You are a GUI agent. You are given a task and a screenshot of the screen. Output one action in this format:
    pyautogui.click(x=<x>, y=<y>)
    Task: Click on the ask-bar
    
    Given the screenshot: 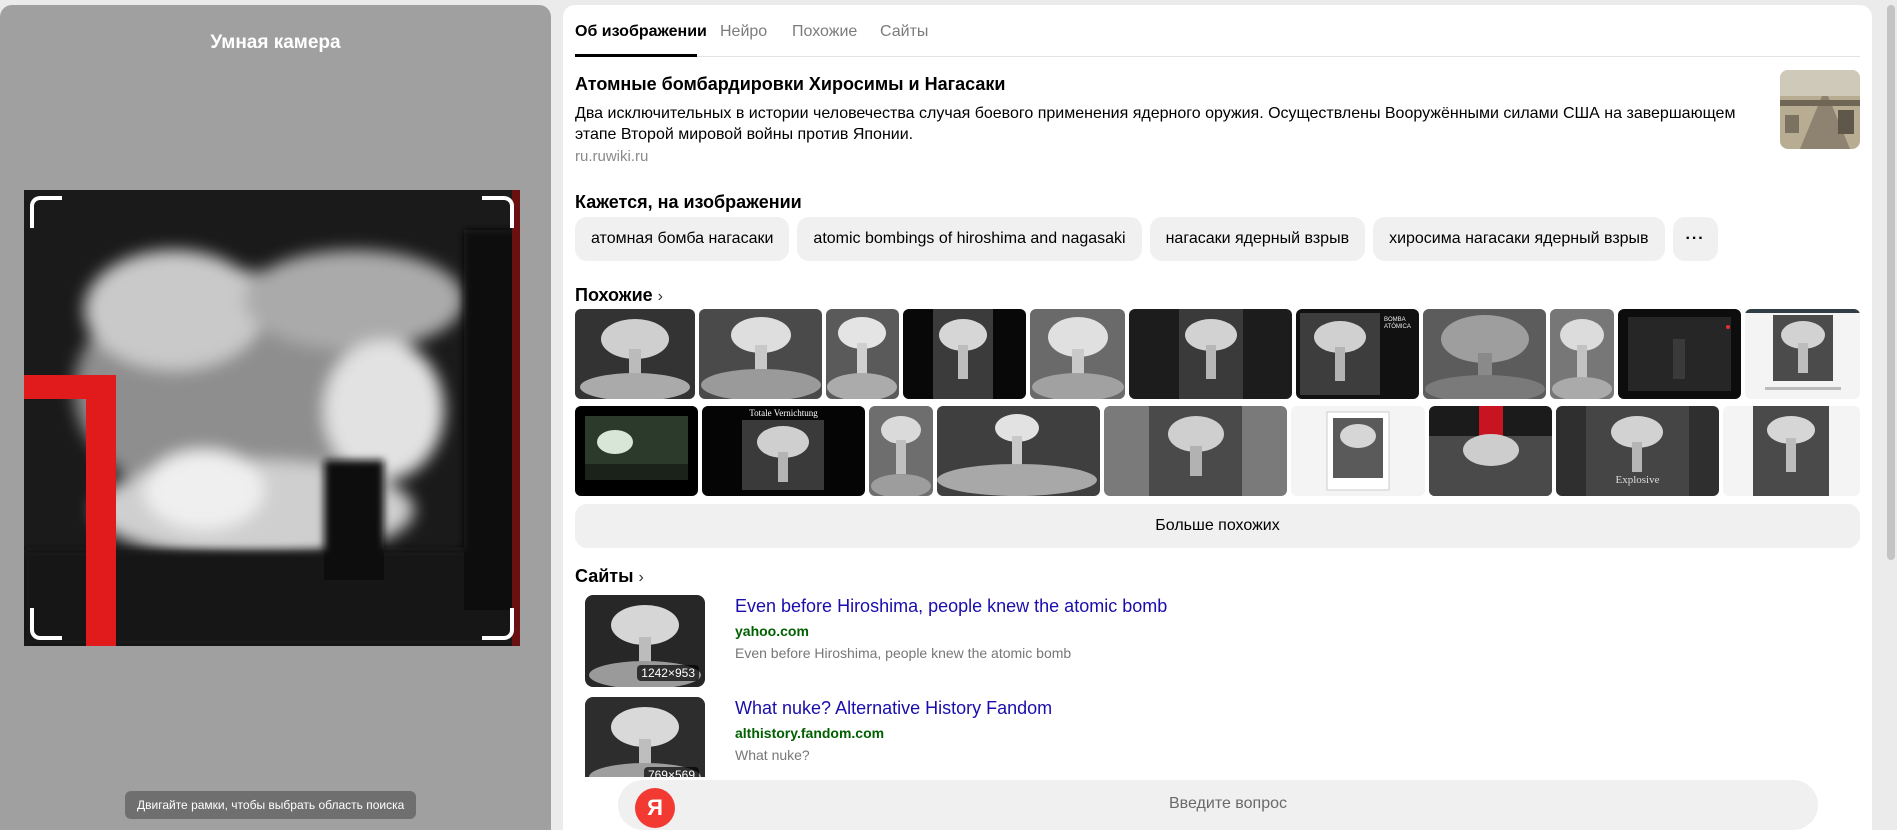 What is the action you would take?
    pyautogui.click(x=1218, y=805)
    